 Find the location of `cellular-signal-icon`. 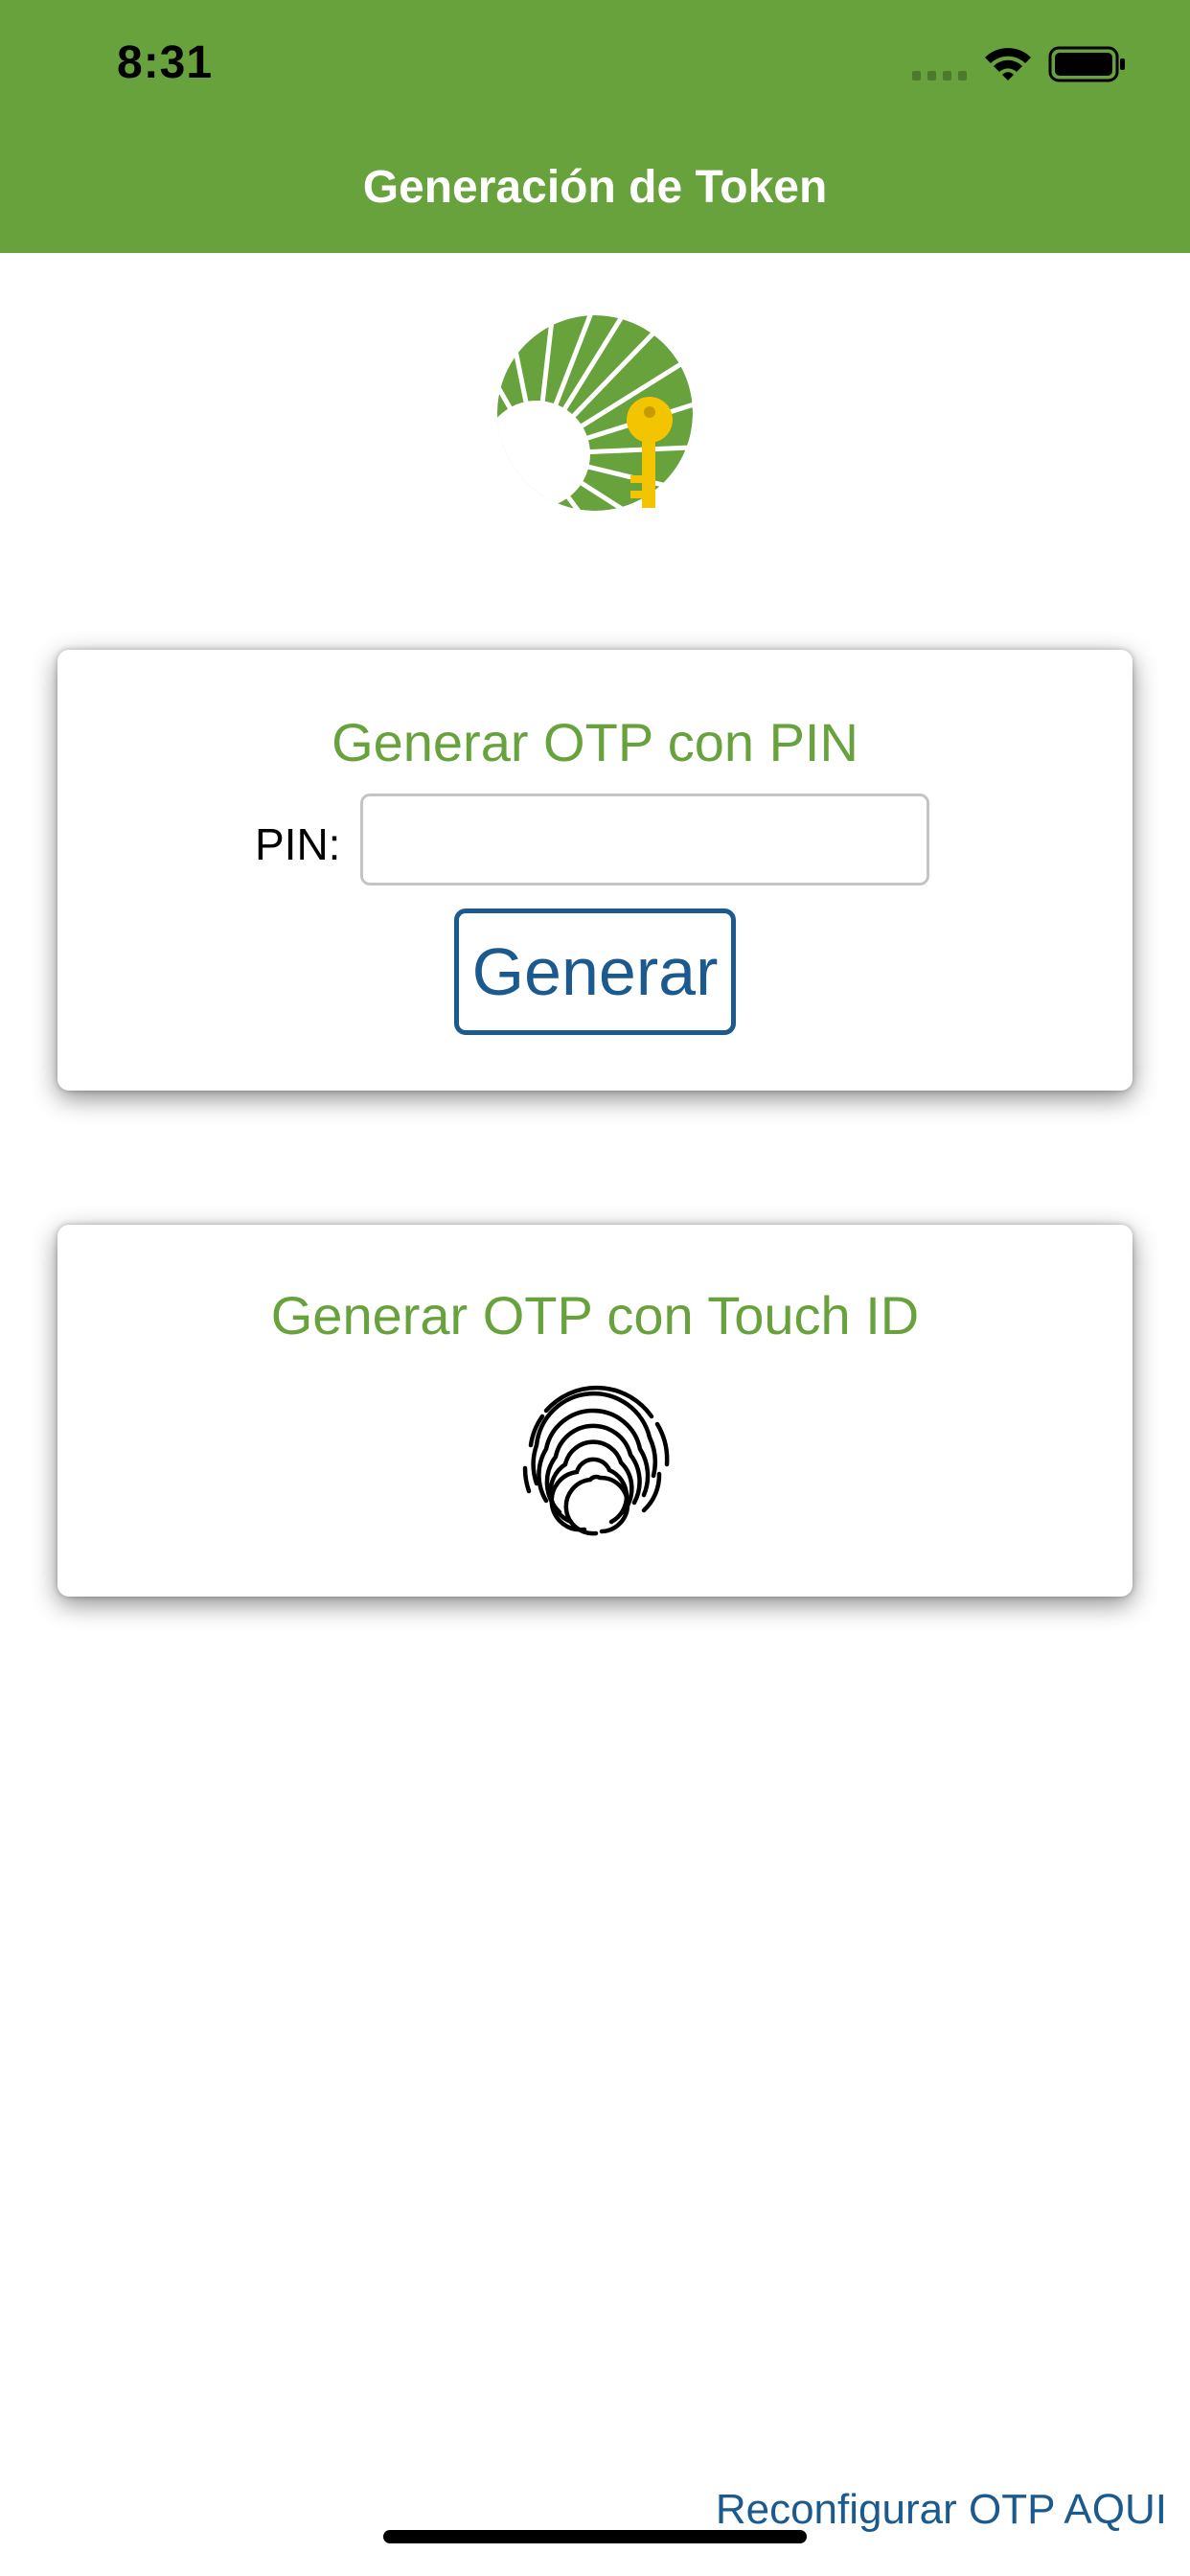

cellular-signal-icon is located at coordinates (940, 75).